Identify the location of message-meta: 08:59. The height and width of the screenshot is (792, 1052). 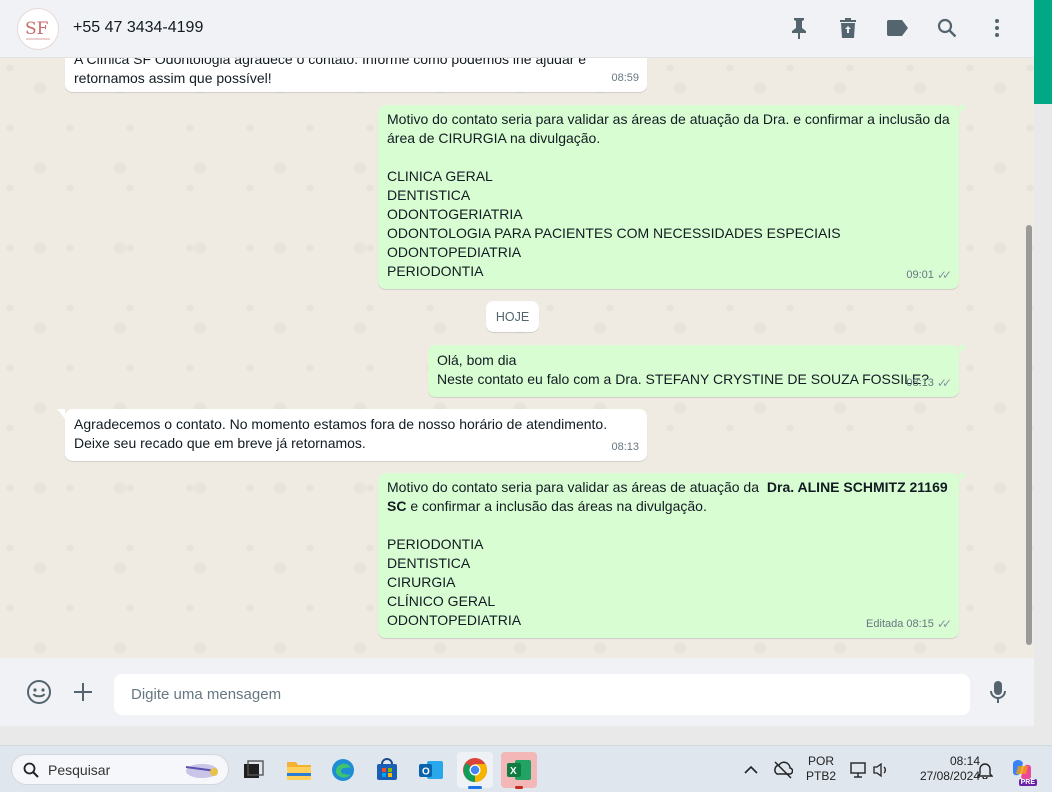
(625, 78).